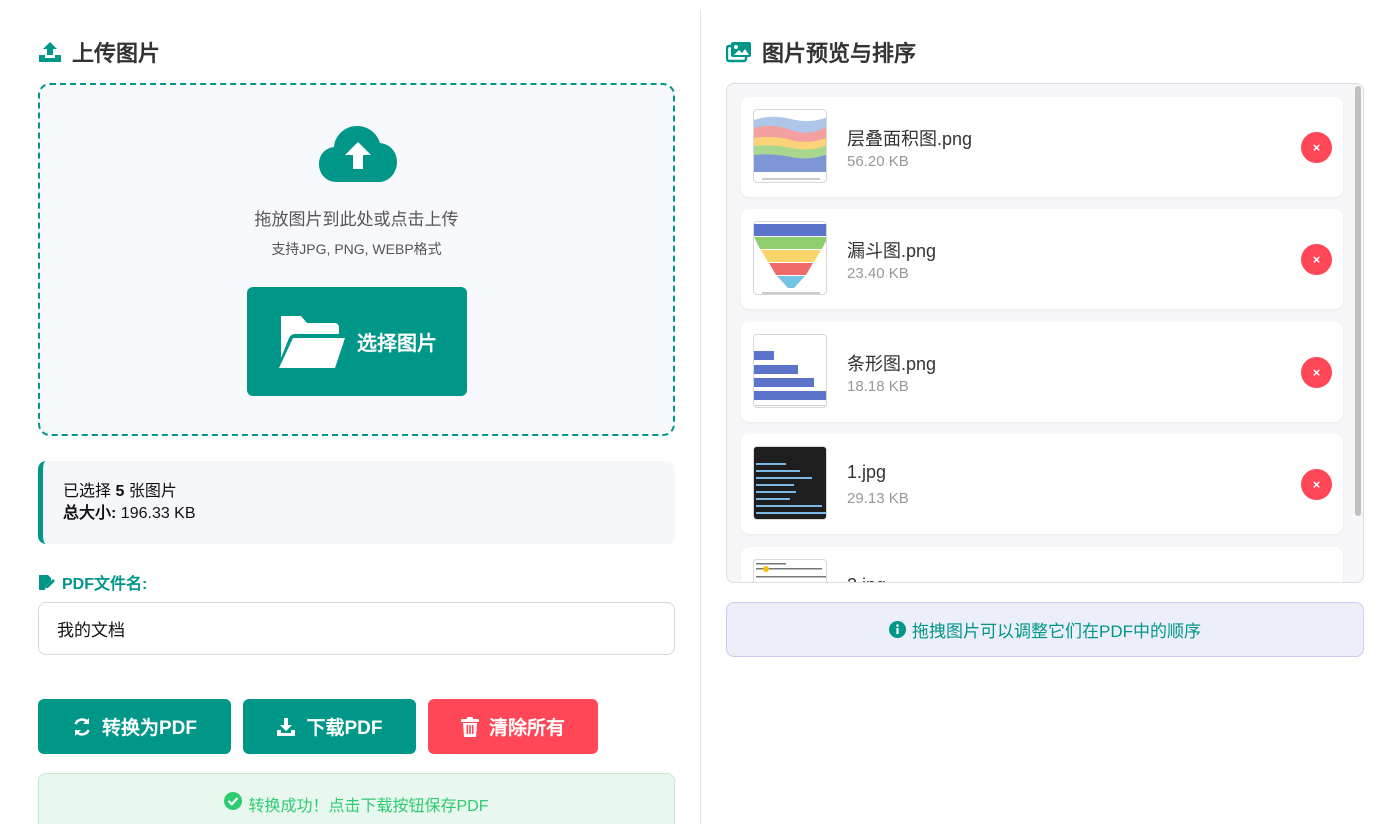 The image size is (1385, 824). I want to click on selected-prefix: 已选择, so click(87, 491).